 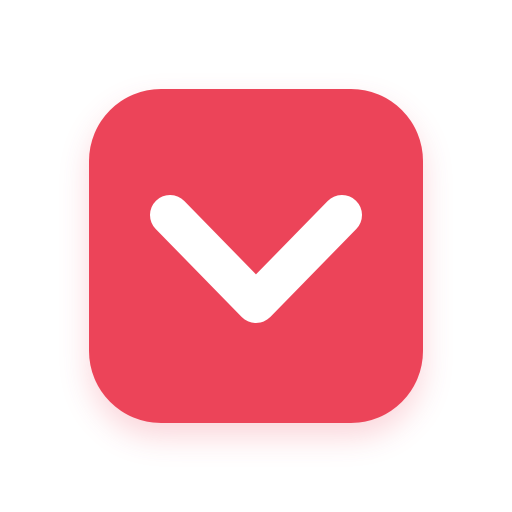 What do you see at coordinates (256, 259) in the screenshot?
I see `chevron-down-icon` at bounding box center [256, 259].